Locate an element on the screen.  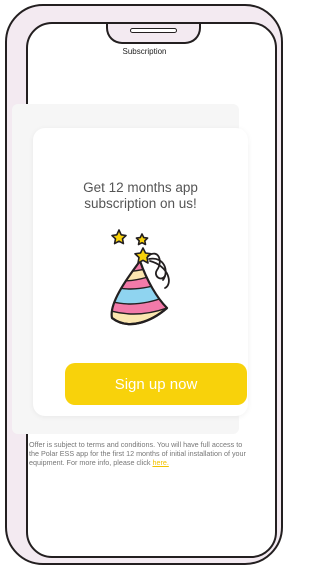
page-title: Subscription is located at coordinates (144, 51).